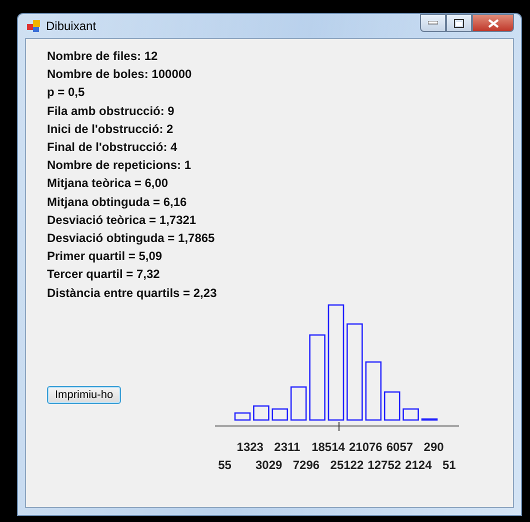 The image size is (530, 522). I want to click on close-icon, so click(493, 23).